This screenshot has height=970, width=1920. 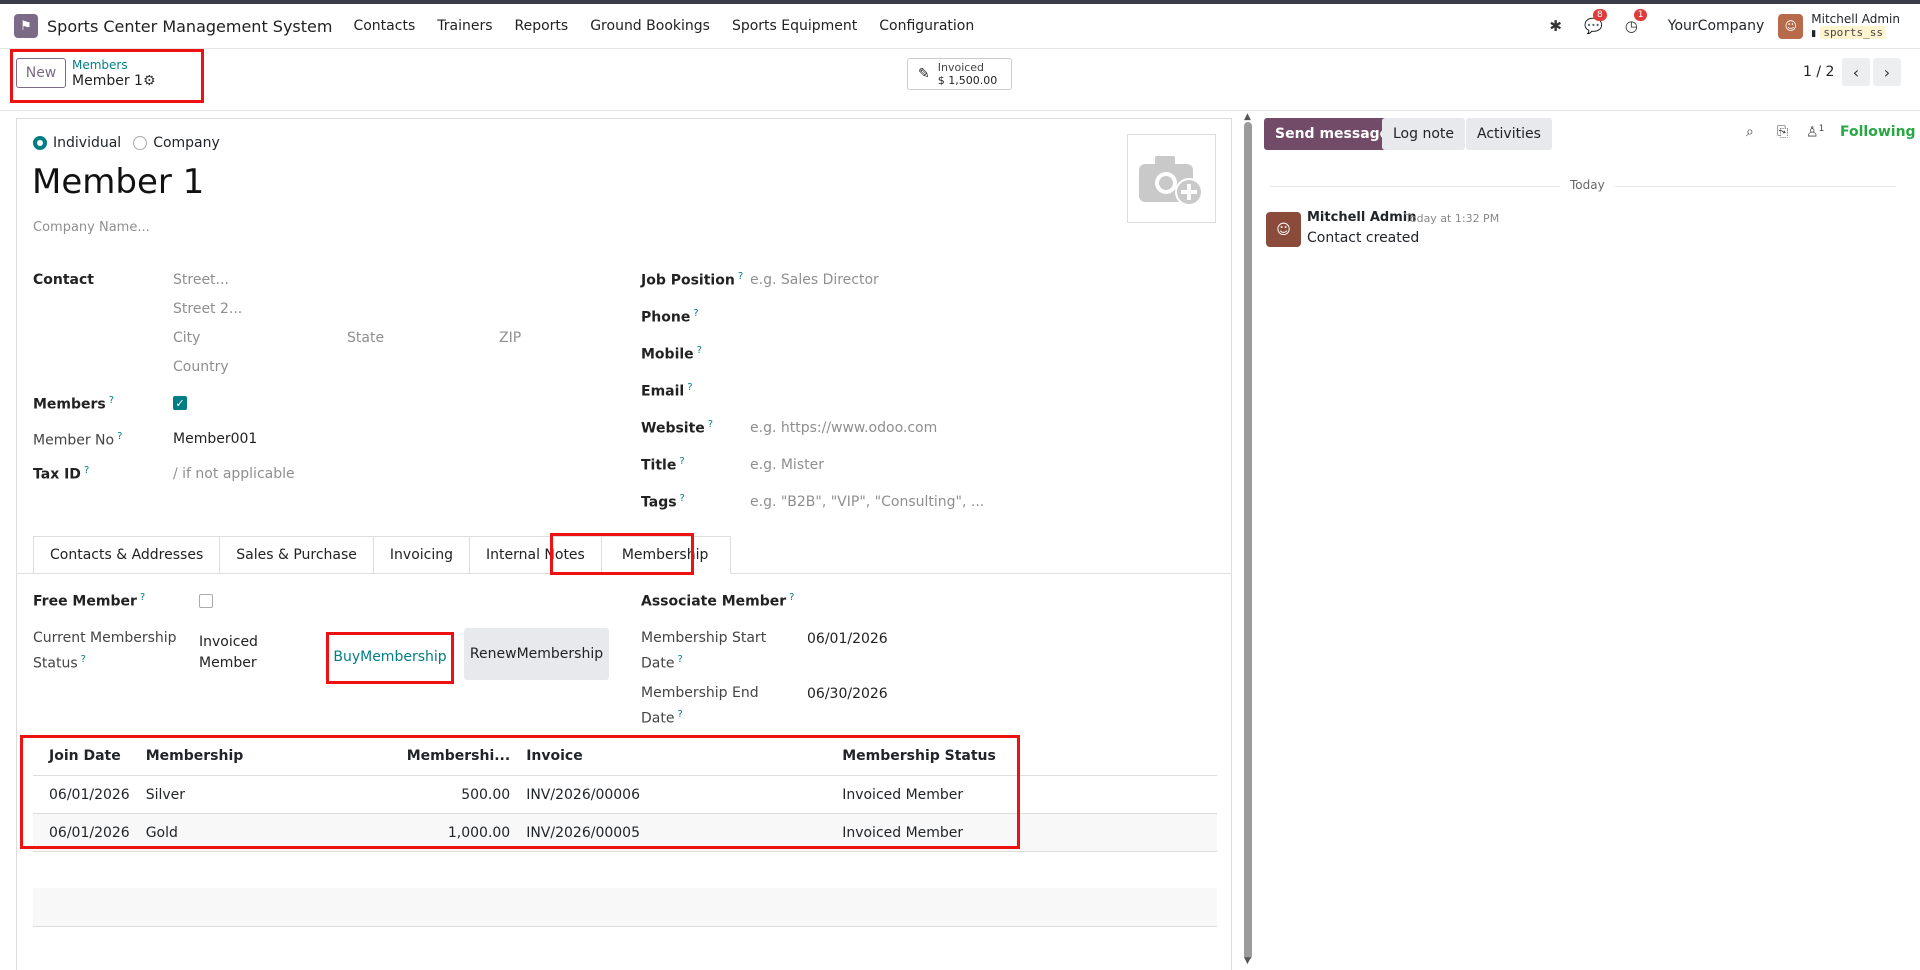 What do you see at coordinates (1853, 32) in the screenshot?
I see `db-name: sports_ss` at bounding box center [1853, 32].